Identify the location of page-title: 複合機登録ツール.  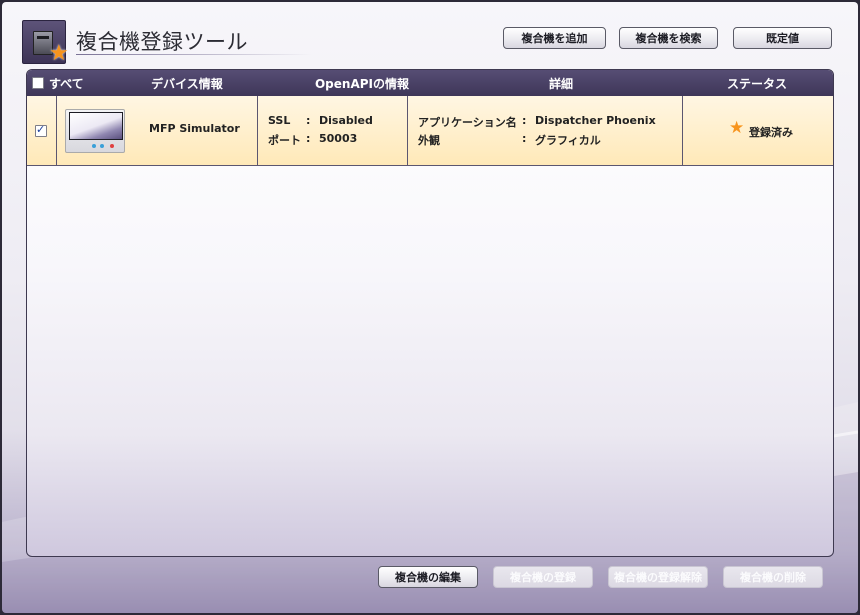
(162, 42).